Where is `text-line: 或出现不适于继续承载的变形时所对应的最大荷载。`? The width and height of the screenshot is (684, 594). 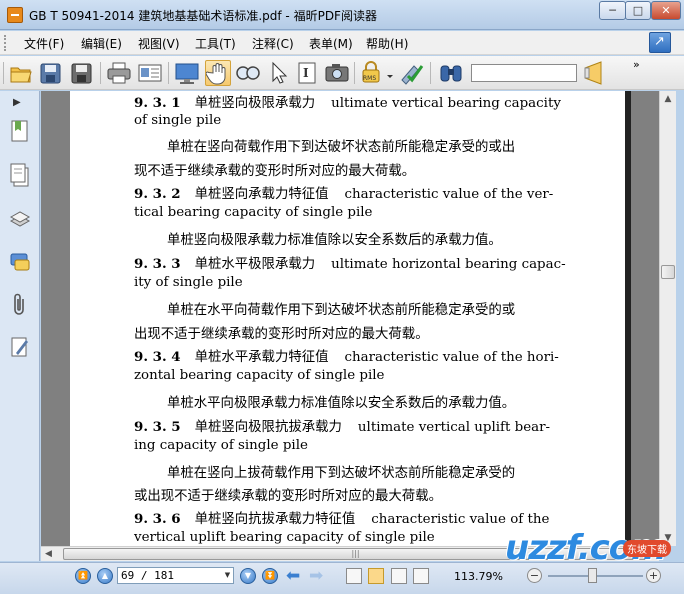 text-line: 或出现不适于继续承载的变形时所对应的最大荷载。 is located at coordinates (288, 496).